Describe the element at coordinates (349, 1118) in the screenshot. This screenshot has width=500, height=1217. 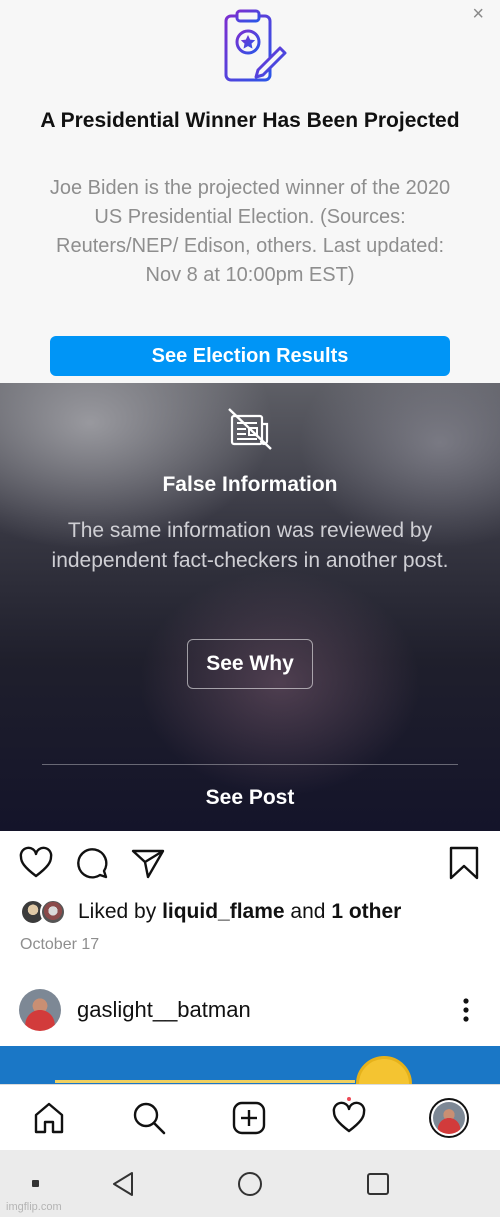
I see `activity-icon` at that location.